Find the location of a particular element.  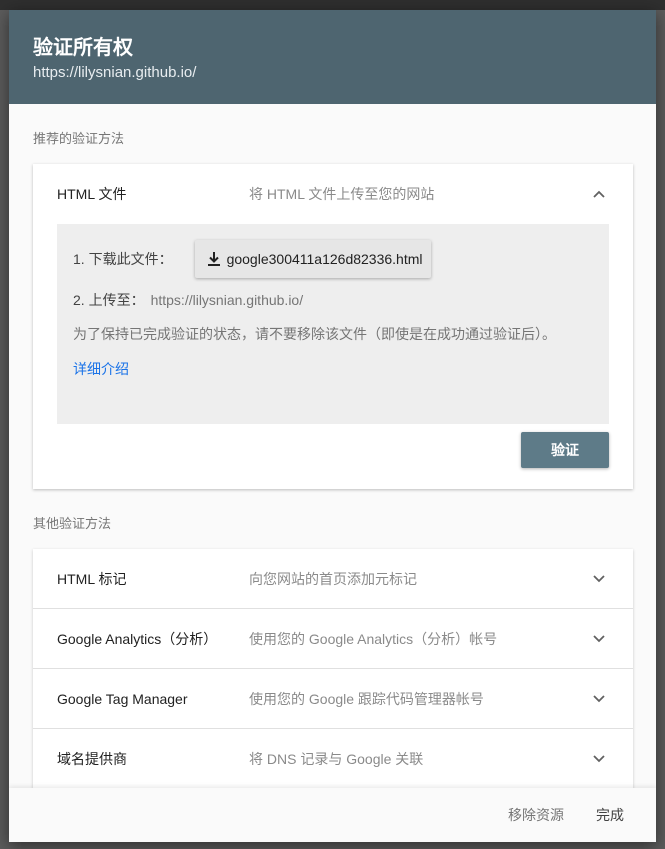

download-step: 1. 下载此文件： google300411a126d82336.html is located at coordinates (333, 259).